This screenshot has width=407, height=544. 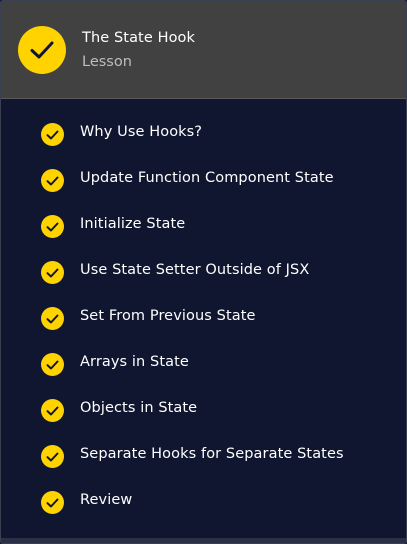 What do you see at coordinates (168, 316) in the screenshot?
I see `lesson-item-label: Set From Previous State` at bounding box center [168, 316].